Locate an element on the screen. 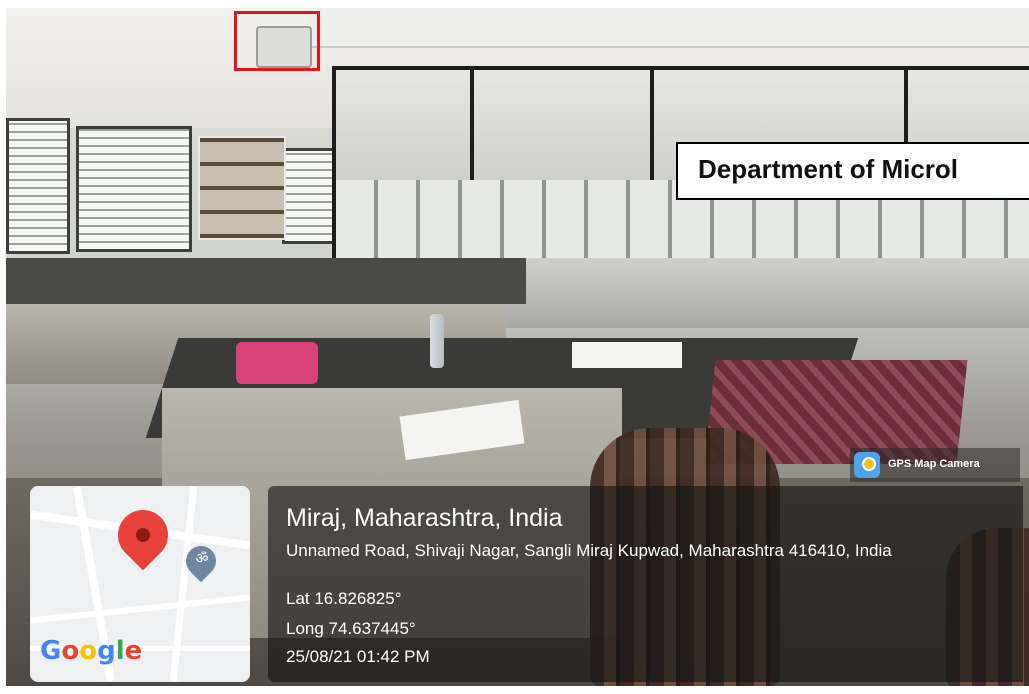 The height and width of the screenshot is (694, 1029). gps-map-camera-badge: GPS Map Camera is located at coordinates (935, 465).